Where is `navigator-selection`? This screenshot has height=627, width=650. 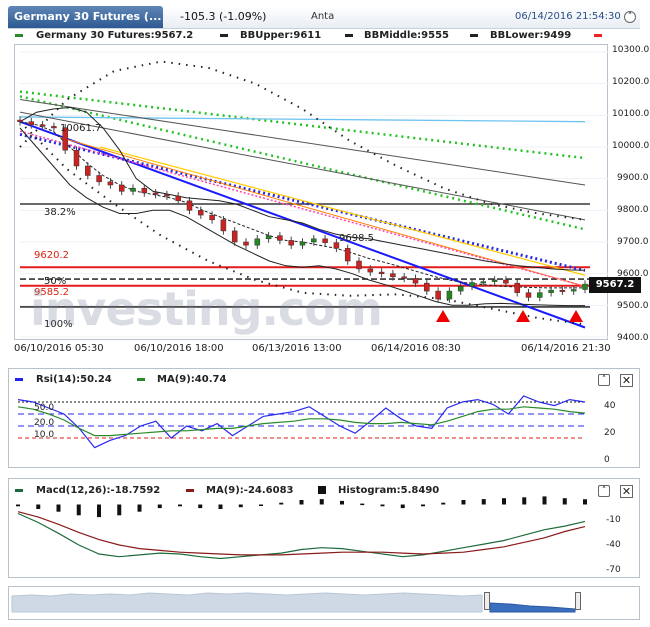
navigator-selection is located at coordinates (532, 607).